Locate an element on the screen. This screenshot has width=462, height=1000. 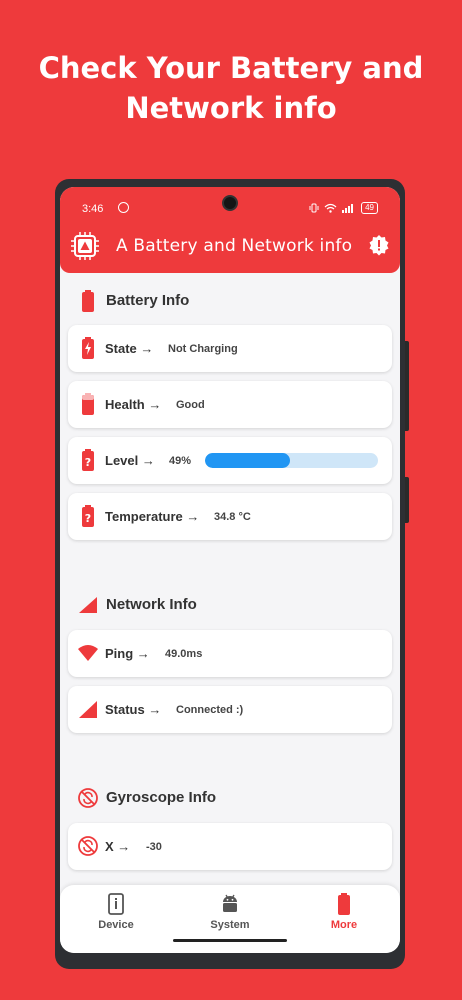
battery-state-value: Not Charging is located at coordinates (203, 349).